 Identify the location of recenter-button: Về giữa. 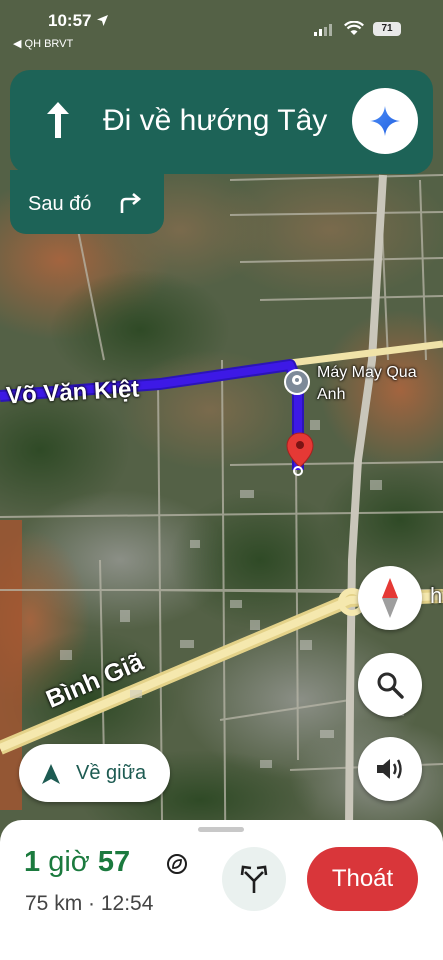
(94, 773).